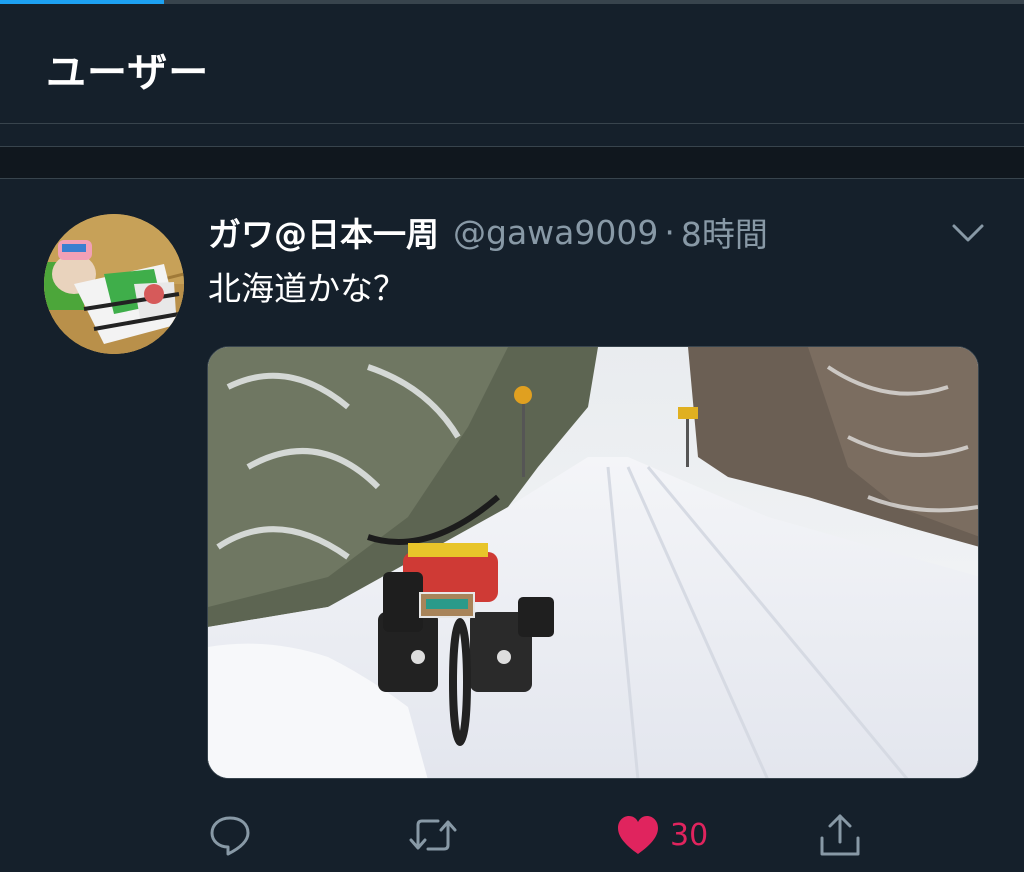 Image resolution: width=1024 pixels, height=872 pixels. I want to click on share-icon, so click(840, 835).